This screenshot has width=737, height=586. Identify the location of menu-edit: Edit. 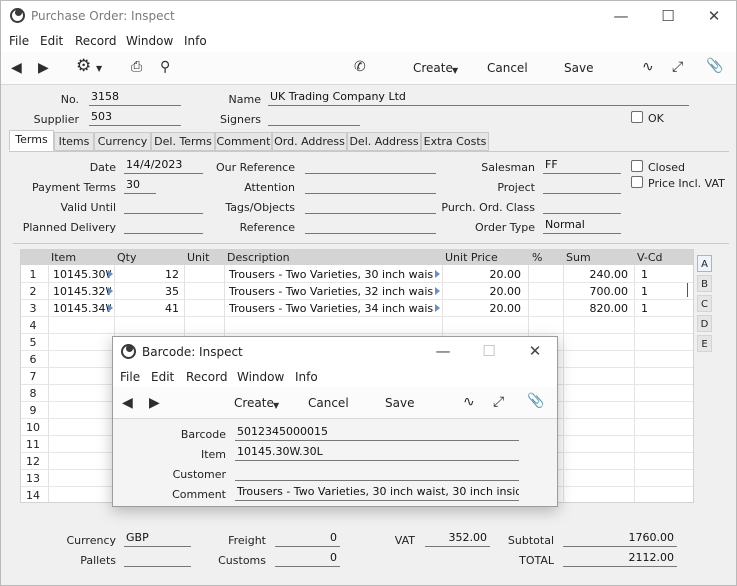
(51, 41).